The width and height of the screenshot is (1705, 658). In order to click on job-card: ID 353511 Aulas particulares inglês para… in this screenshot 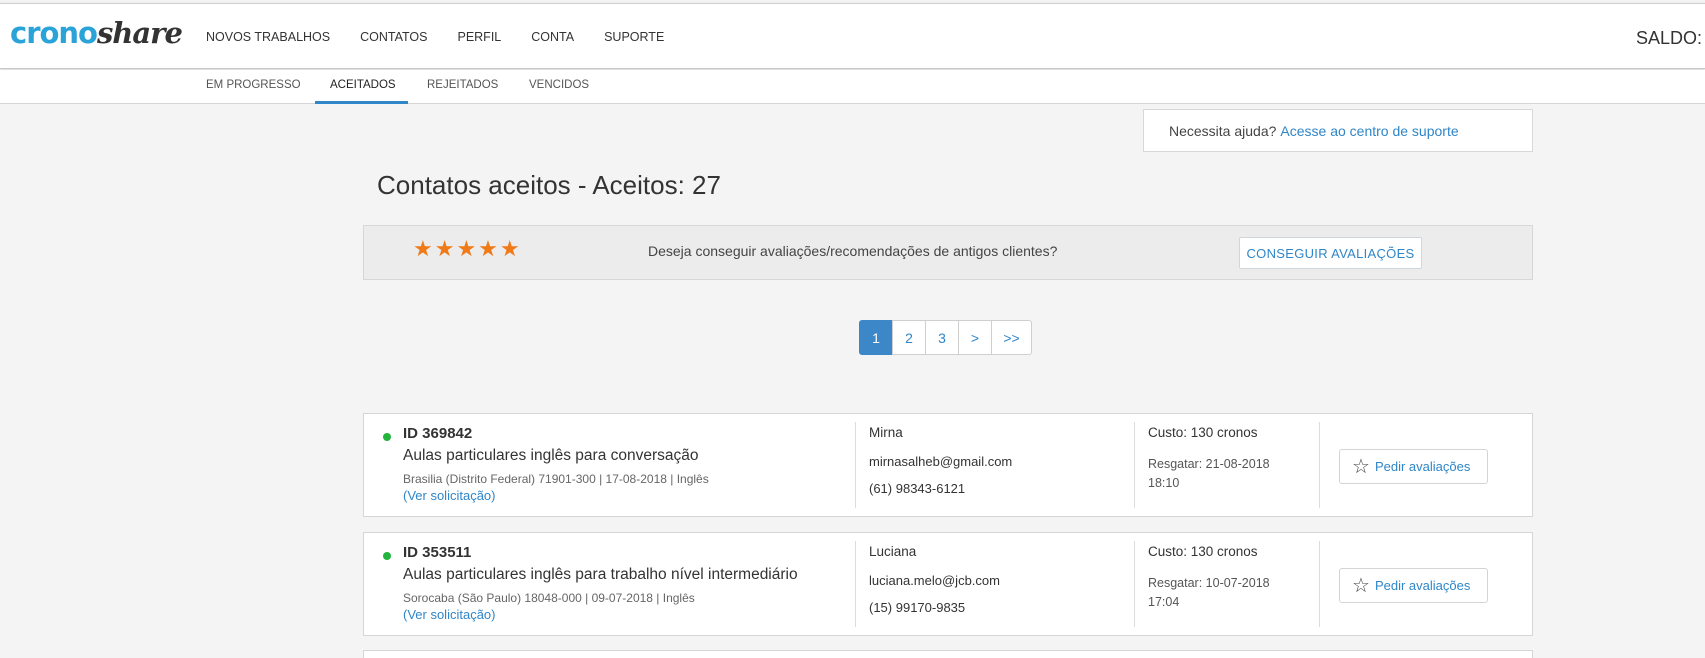, I will do `click(948, 584)`.